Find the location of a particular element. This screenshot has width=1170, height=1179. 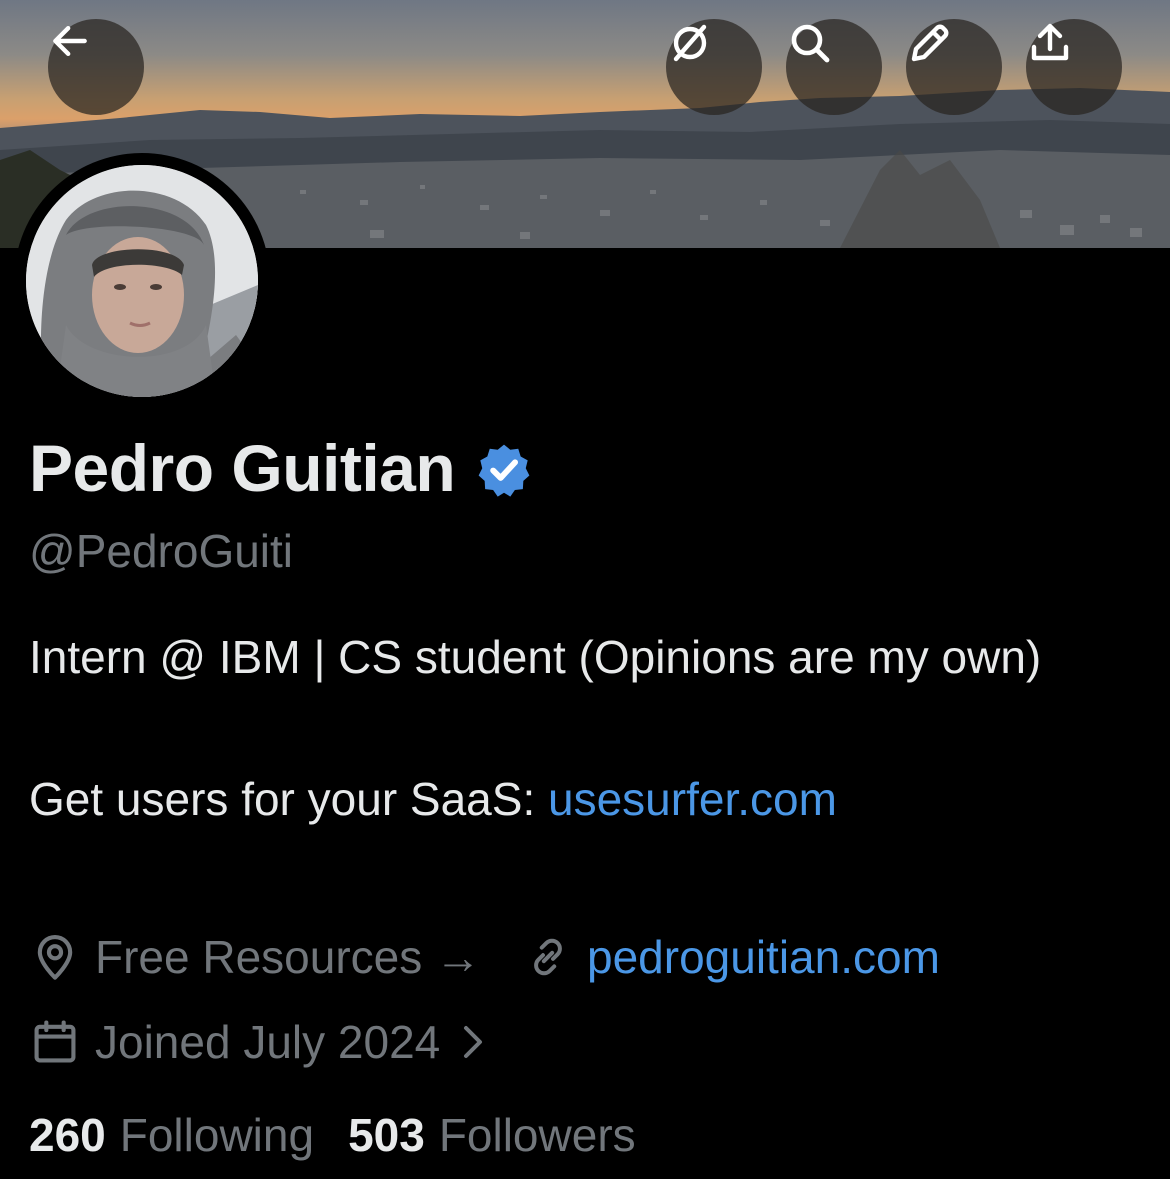

pencil-icon is located at coordinates (930, 43).